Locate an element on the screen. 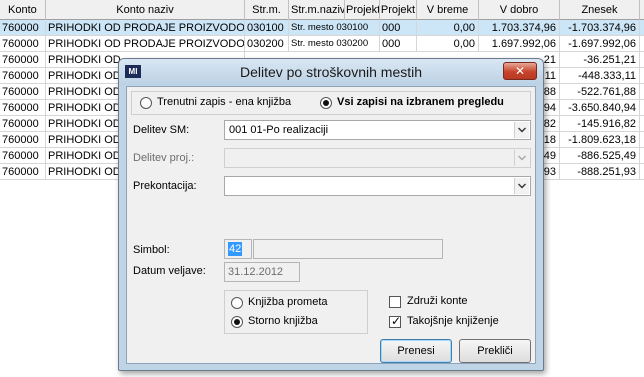  col-header-konto-naziv: Konto naziv is located at coordinates (145, 10).